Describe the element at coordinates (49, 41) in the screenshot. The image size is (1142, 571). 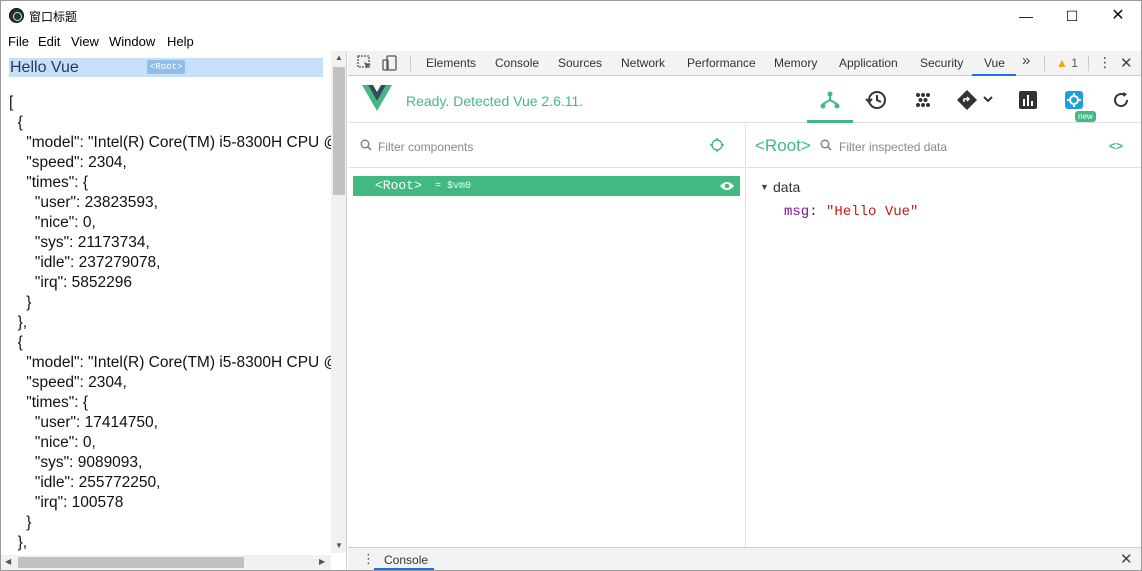
I see `menu-edit: Edit` at that location.